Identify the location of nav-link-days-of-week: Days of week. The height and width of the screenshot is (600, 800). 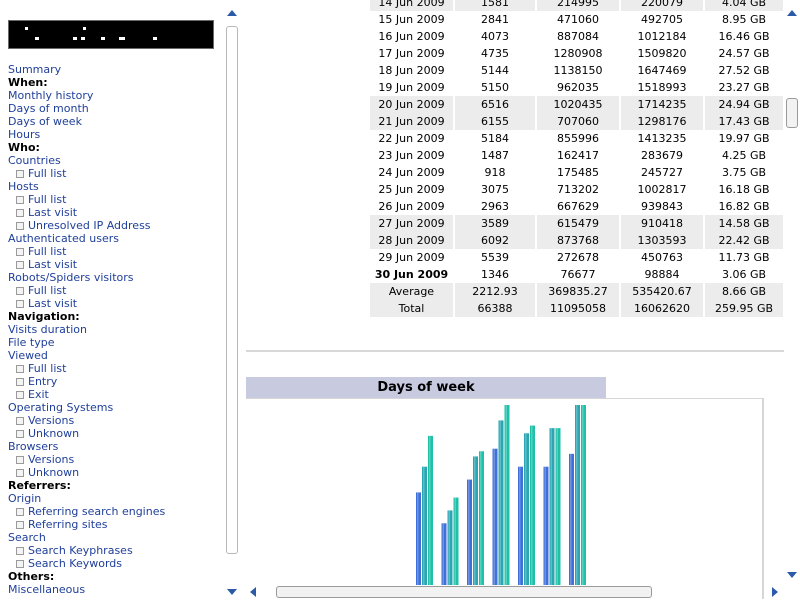
(118, 121).